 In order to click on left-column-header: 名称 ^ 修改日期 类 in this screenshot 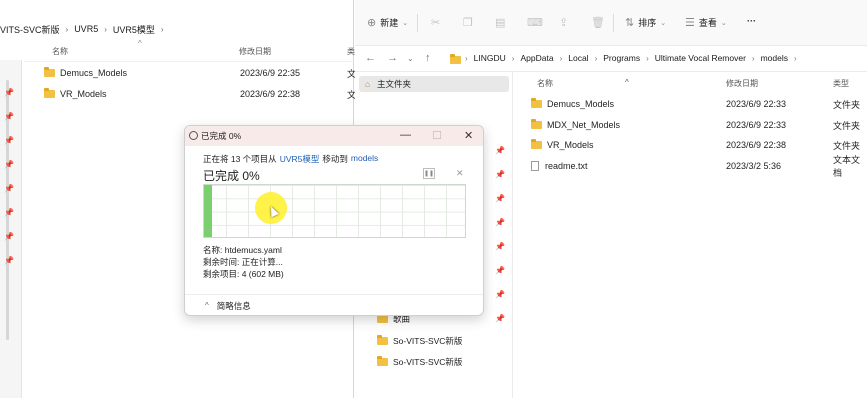, I will do `click(189, 50)`.